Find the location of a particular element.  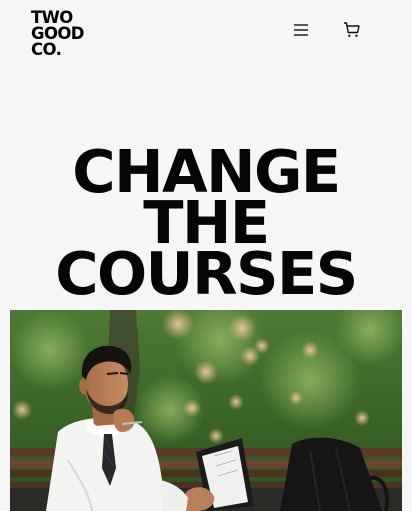

shopping-cart-icon is located at coordinates (352, 30).